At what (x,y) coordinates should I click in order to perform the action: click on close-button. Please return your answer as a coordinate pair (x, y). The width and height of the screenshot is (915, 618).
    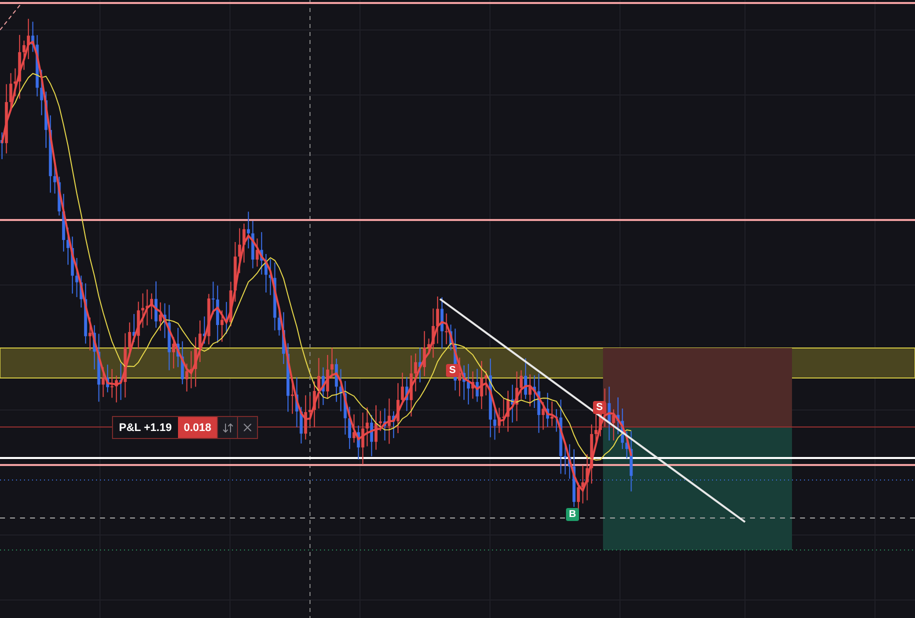
    Looking at the image, I should click on (247, 427).